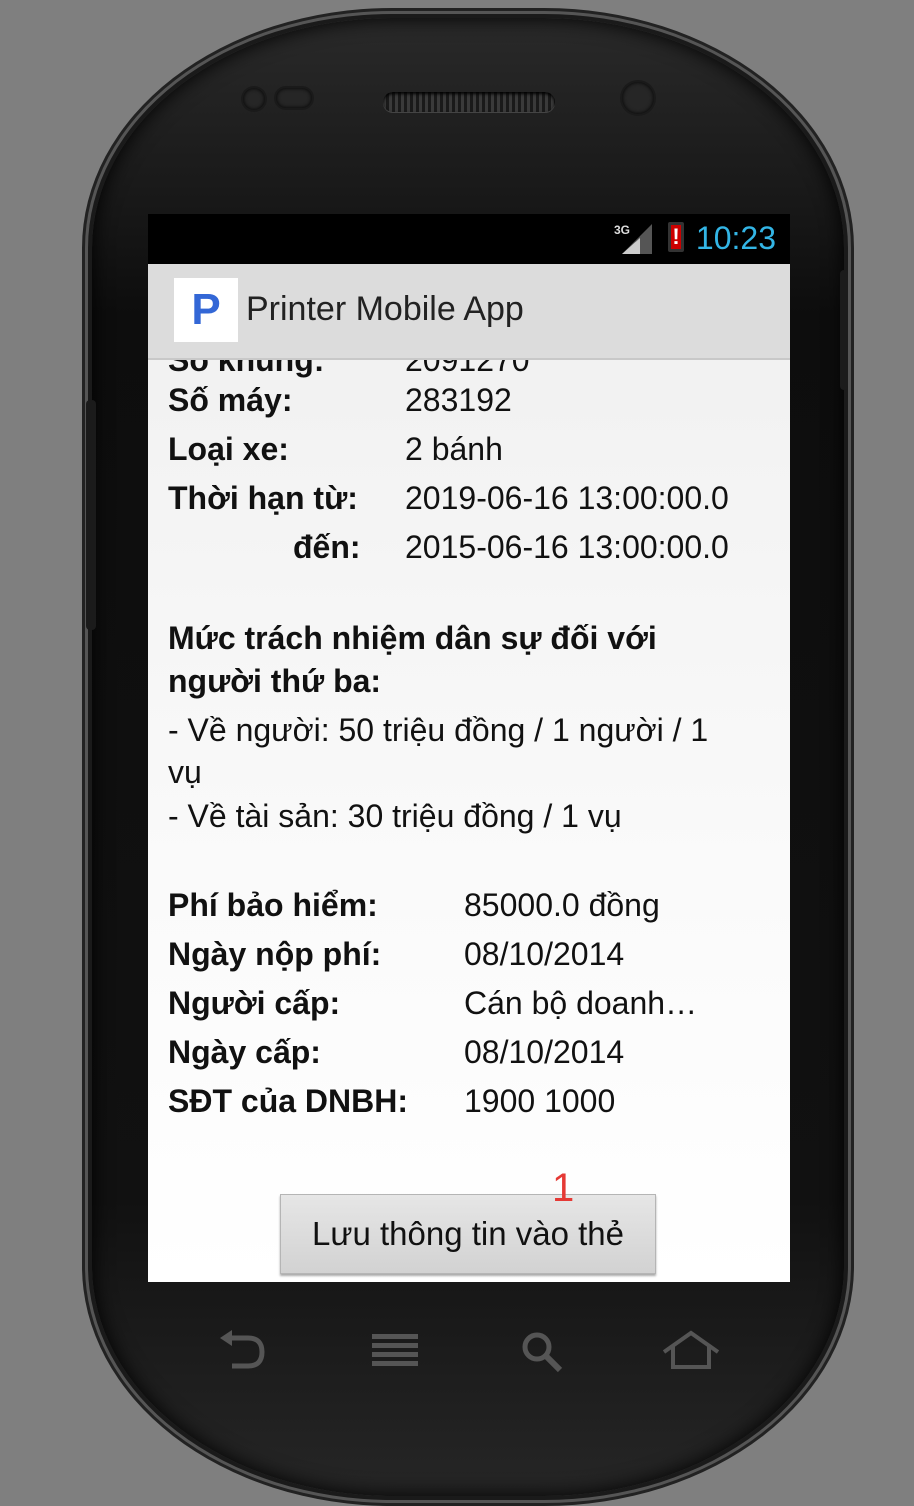 Image resolution: width=914 pixels, height=1506 pixels. Describe the element at coordinates (469, 239) in the screenshot. I see `status-bar: 3G ! 10:23` at that location.